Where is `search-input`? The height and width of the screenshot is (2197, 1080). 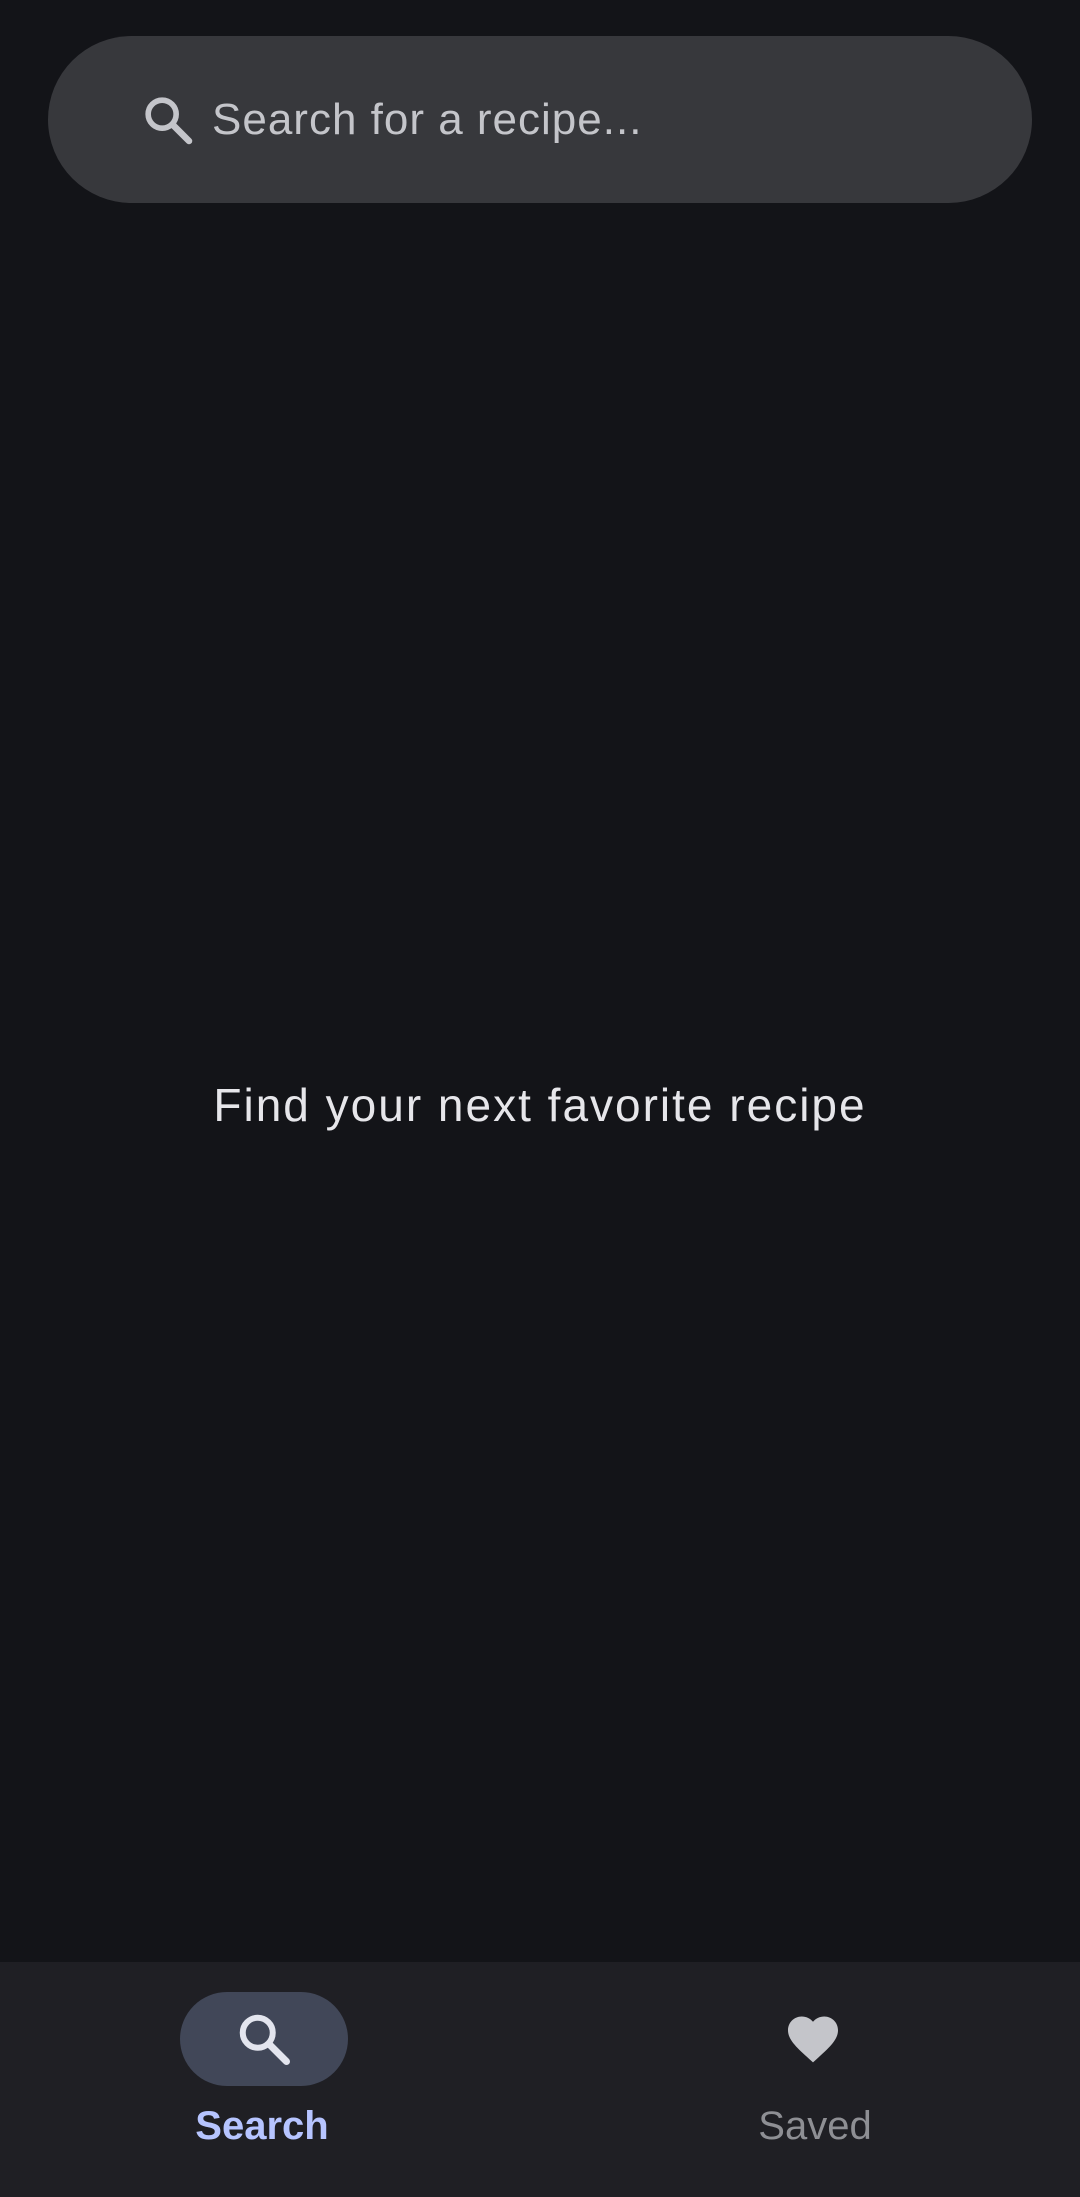 search-input is located at coordinates (598, 120).